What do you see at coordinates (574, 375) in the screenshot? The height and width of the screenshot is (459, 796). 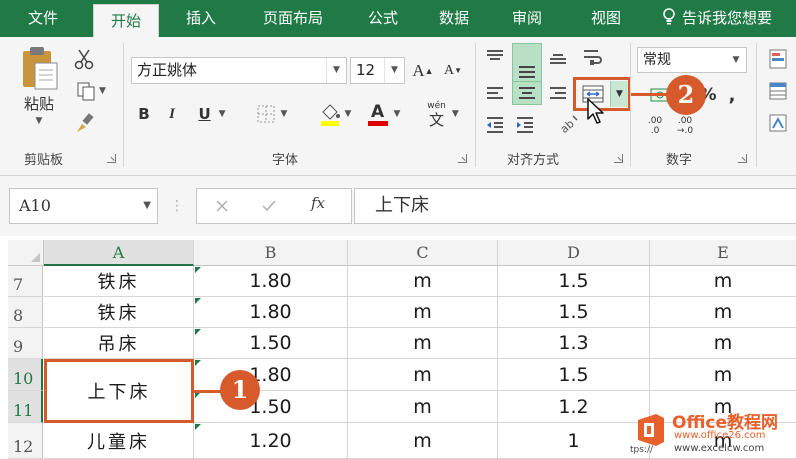 I see `cell-d10: 1.5` at bounding box center [574, 375].